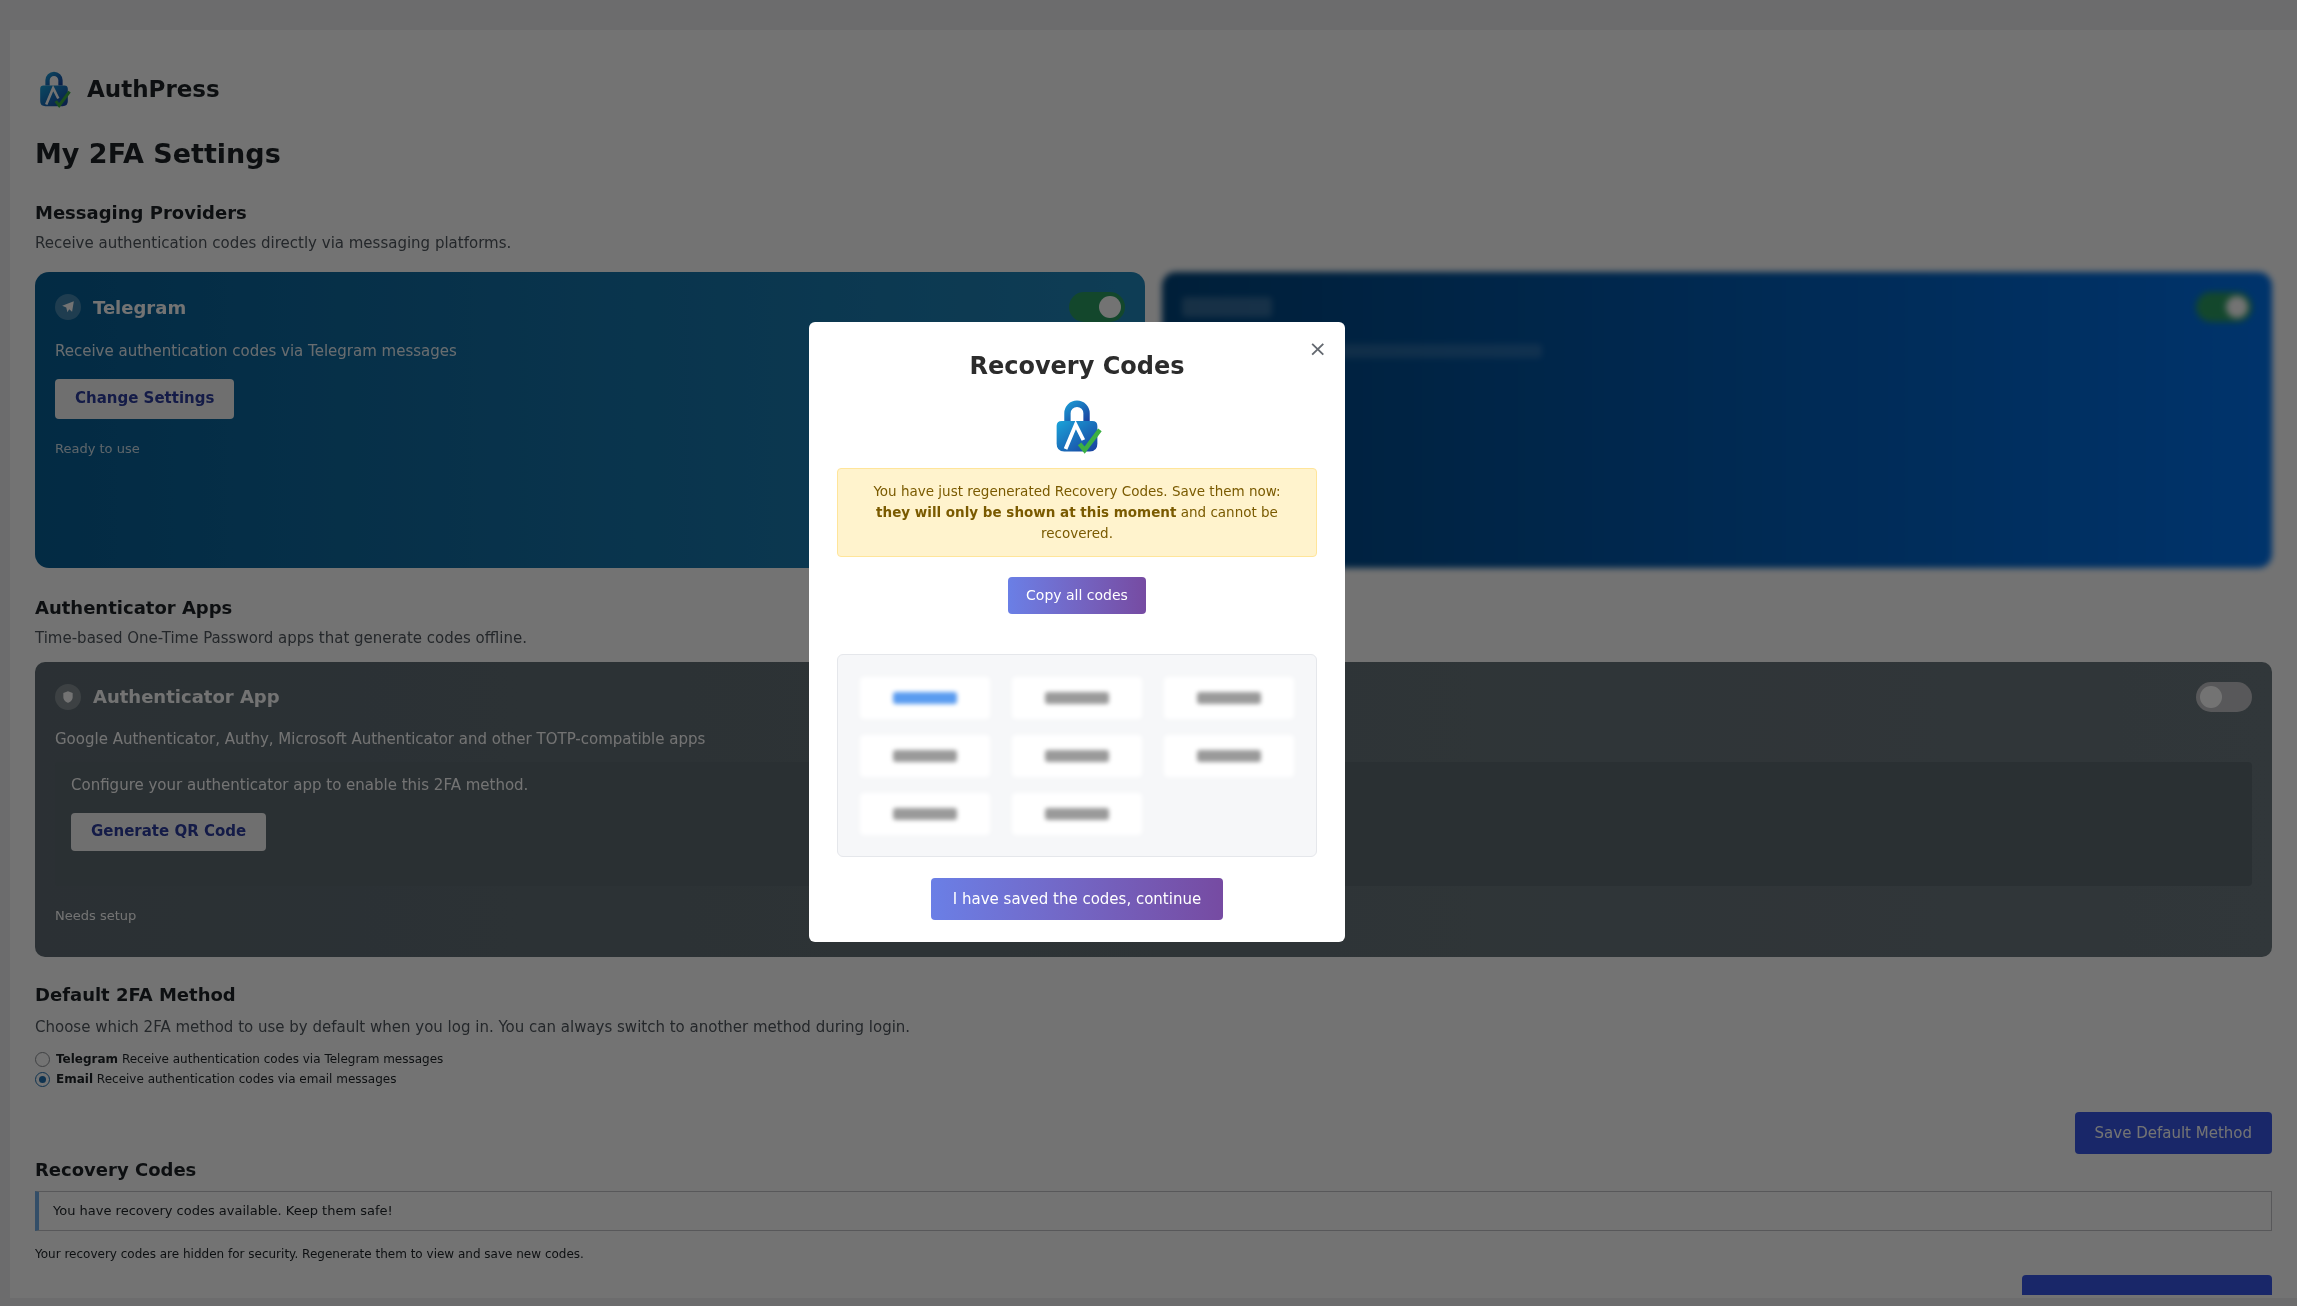 The width and height of the screenshot is (2297, 1306). I want to click on app-name: AuthPress, so click(153, 89).